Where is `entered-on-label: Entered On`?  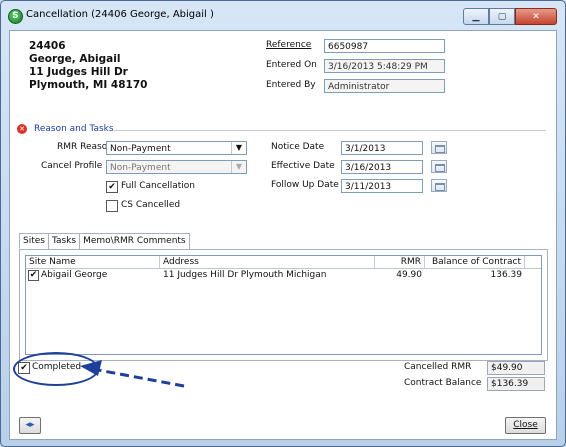
entered-on-label: Entered On is located at coordinates (291, 65).